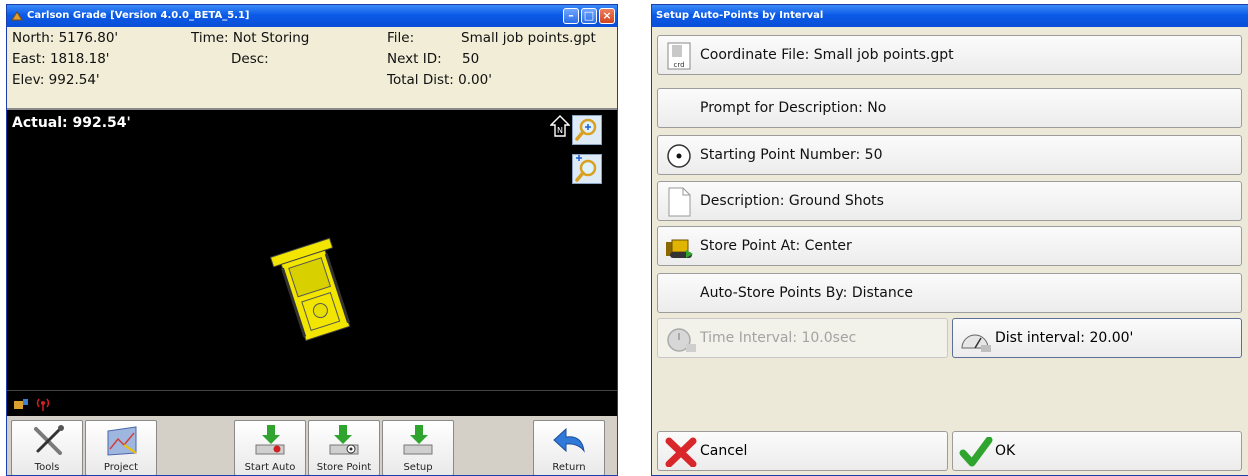  I want to click on starting-point-number-label: Starting Point Number: 50, so click(791, 155).